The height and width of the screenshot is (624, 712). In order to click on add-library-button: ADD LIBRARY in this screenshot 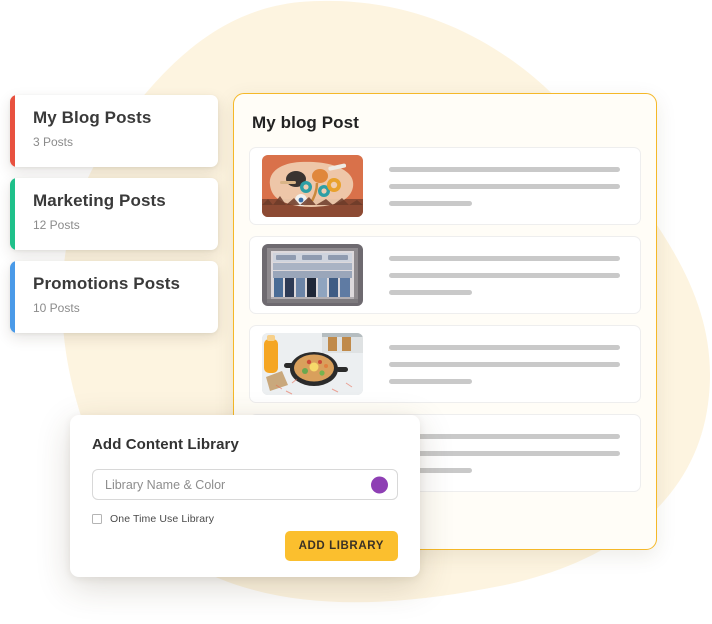, I will do `click(341, 546)`.